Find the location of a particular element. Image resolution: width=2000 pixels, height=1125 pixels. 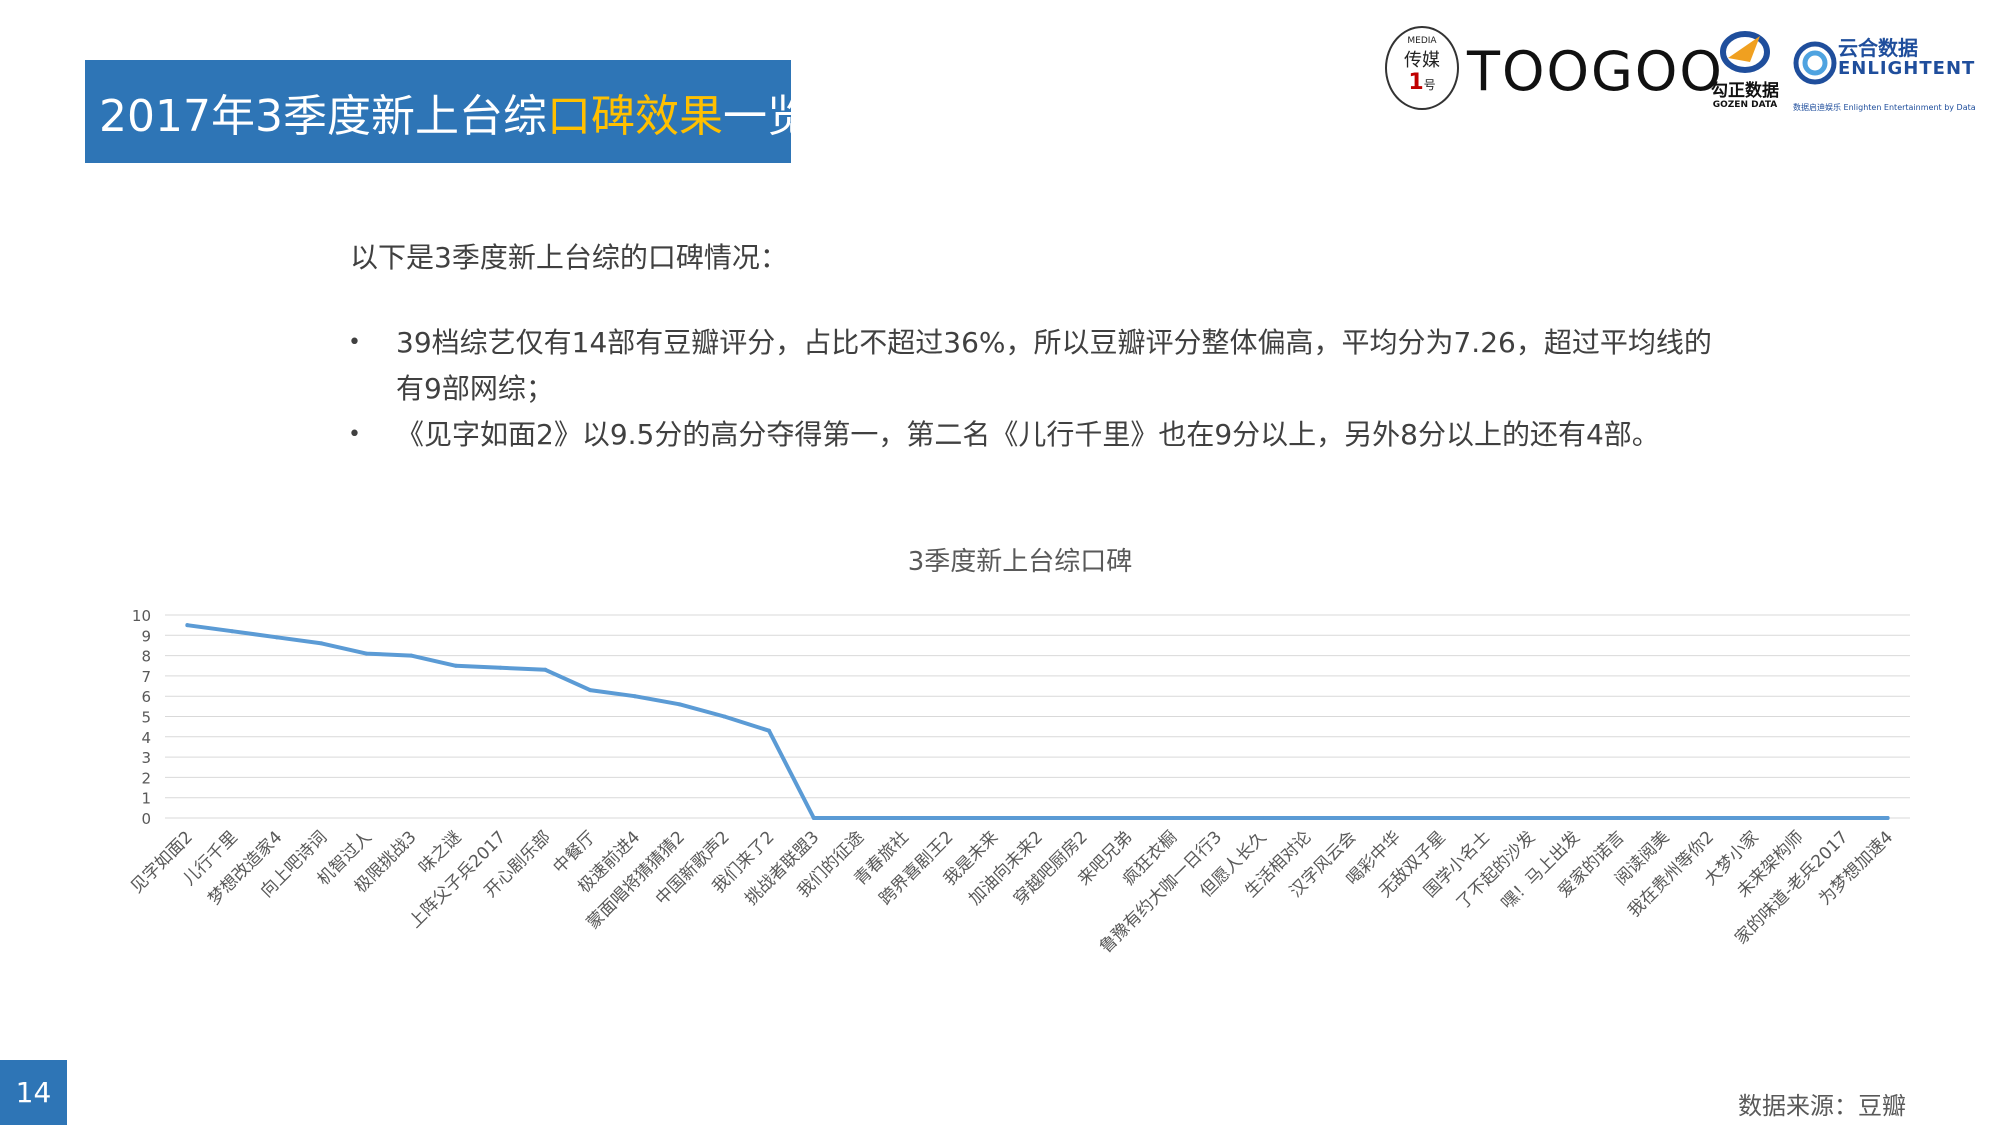

toogoo-logo: TOOGOO is located at coordinates (1595, 71).